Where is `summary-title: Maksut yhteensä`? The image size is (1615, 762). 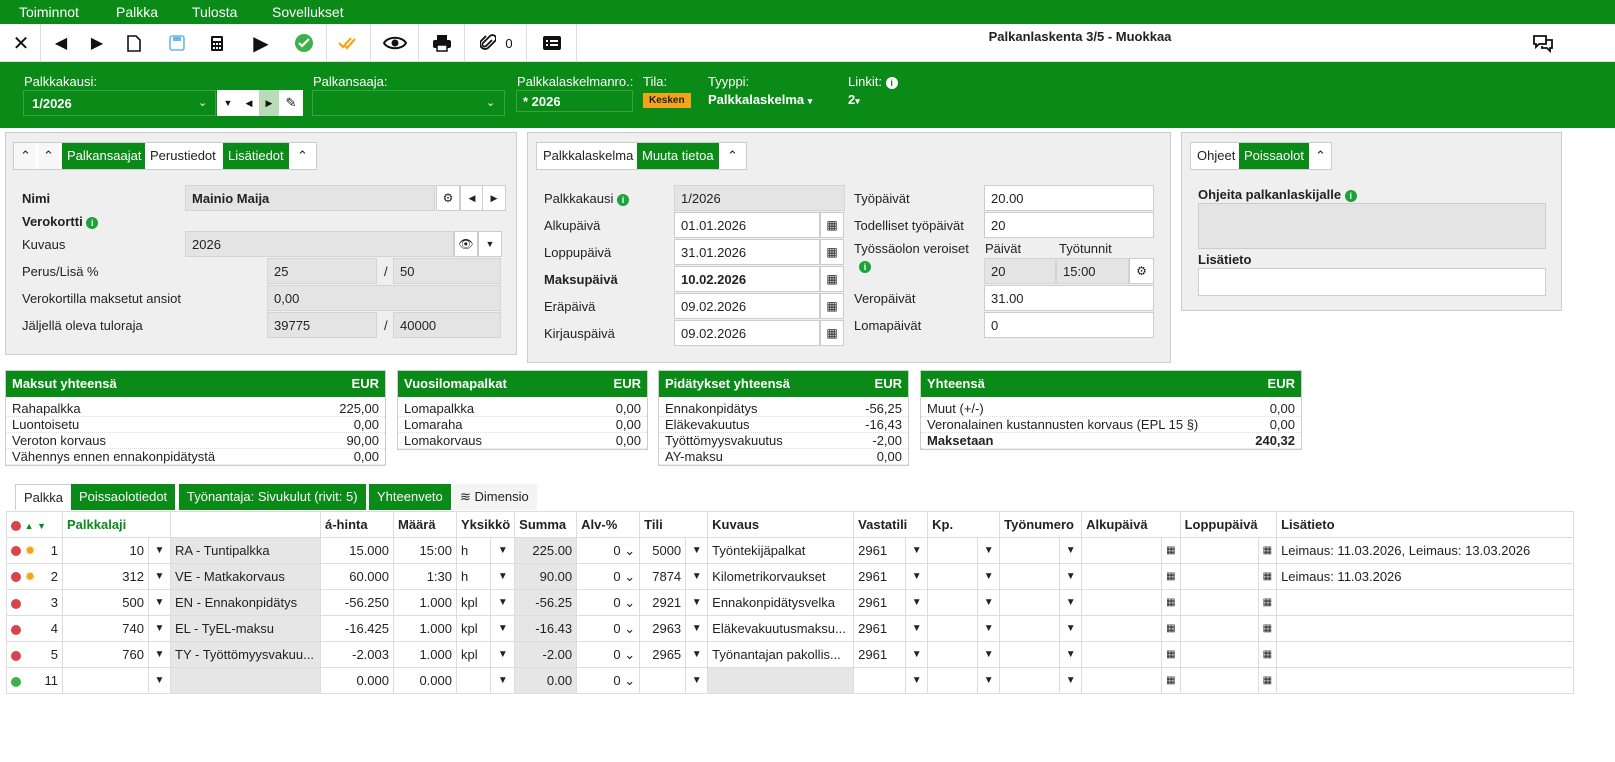 summary-title: Maksut yhteensä is located at coordinates (64, 383).